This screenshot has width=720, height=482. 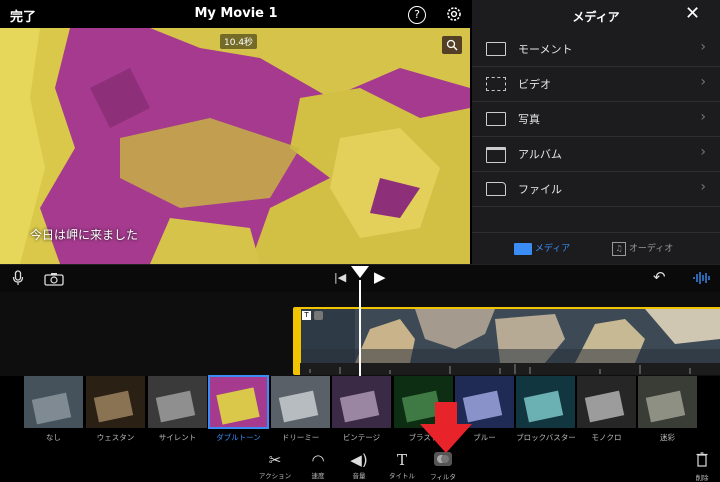 I want to click on album-icon, so click(x=496, y=155).